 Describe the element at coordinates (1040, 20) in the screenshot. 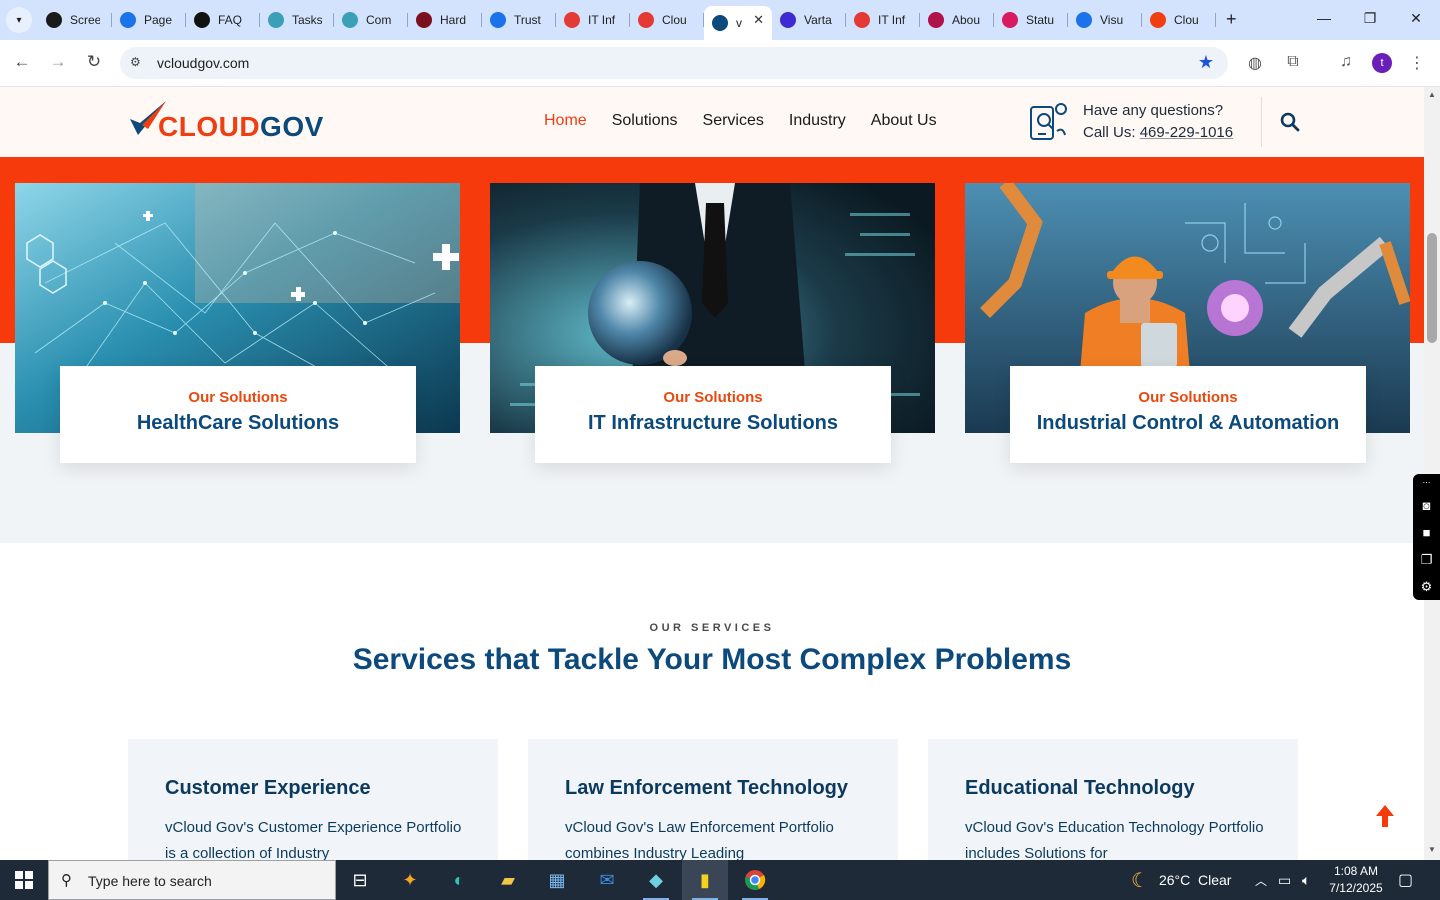

I see `tab-label: Statu` at that location.